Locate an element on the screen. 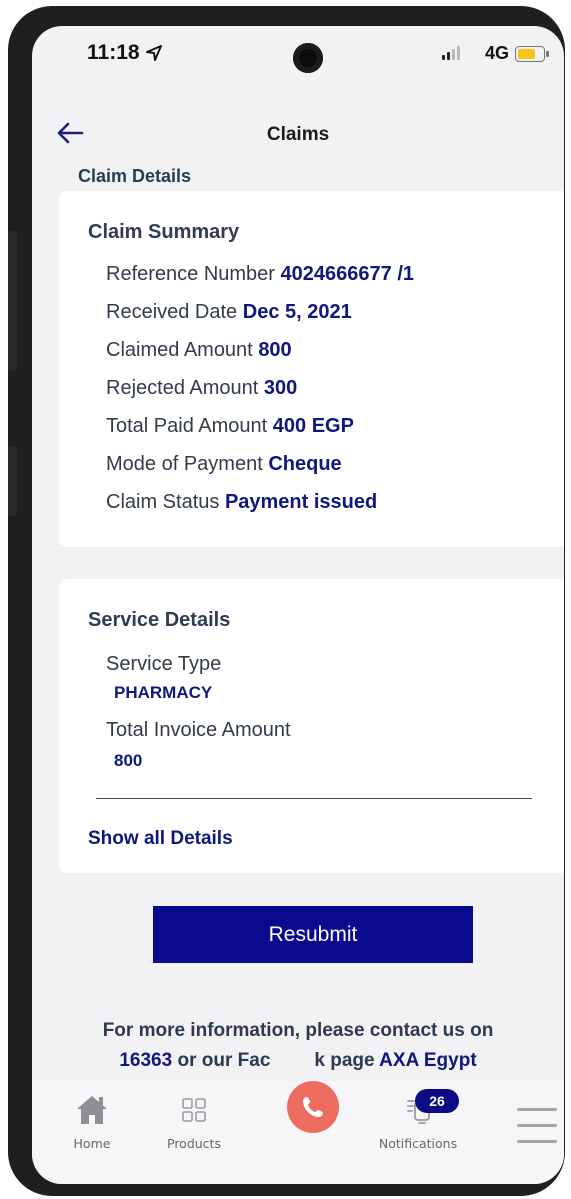  service-type-label: Service Type is located at coordinates (164, 664).